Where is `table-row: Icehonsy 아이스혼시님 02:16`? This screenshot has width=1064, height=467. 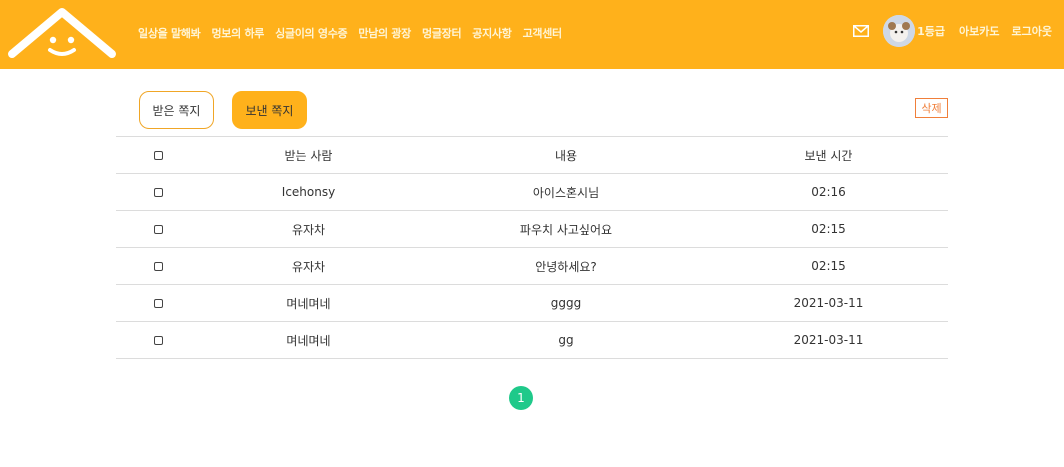
table-row: Icehonsy 아이스혼시님 02:16 is located at coordinates (532, 192).